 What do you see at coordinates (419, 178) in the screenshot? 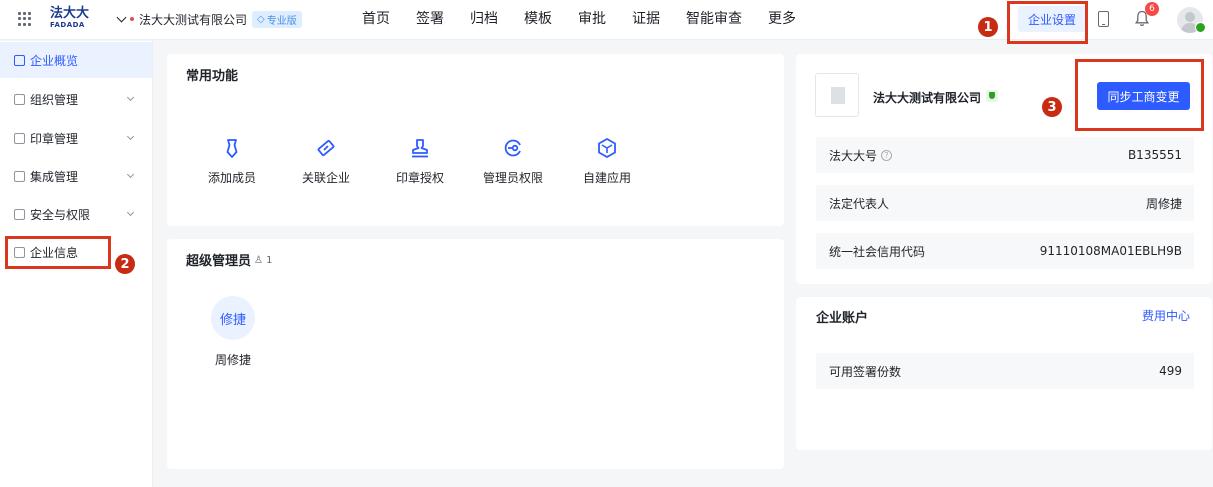
I see `function-label: 印章授权` at bounding box center [419, 178].